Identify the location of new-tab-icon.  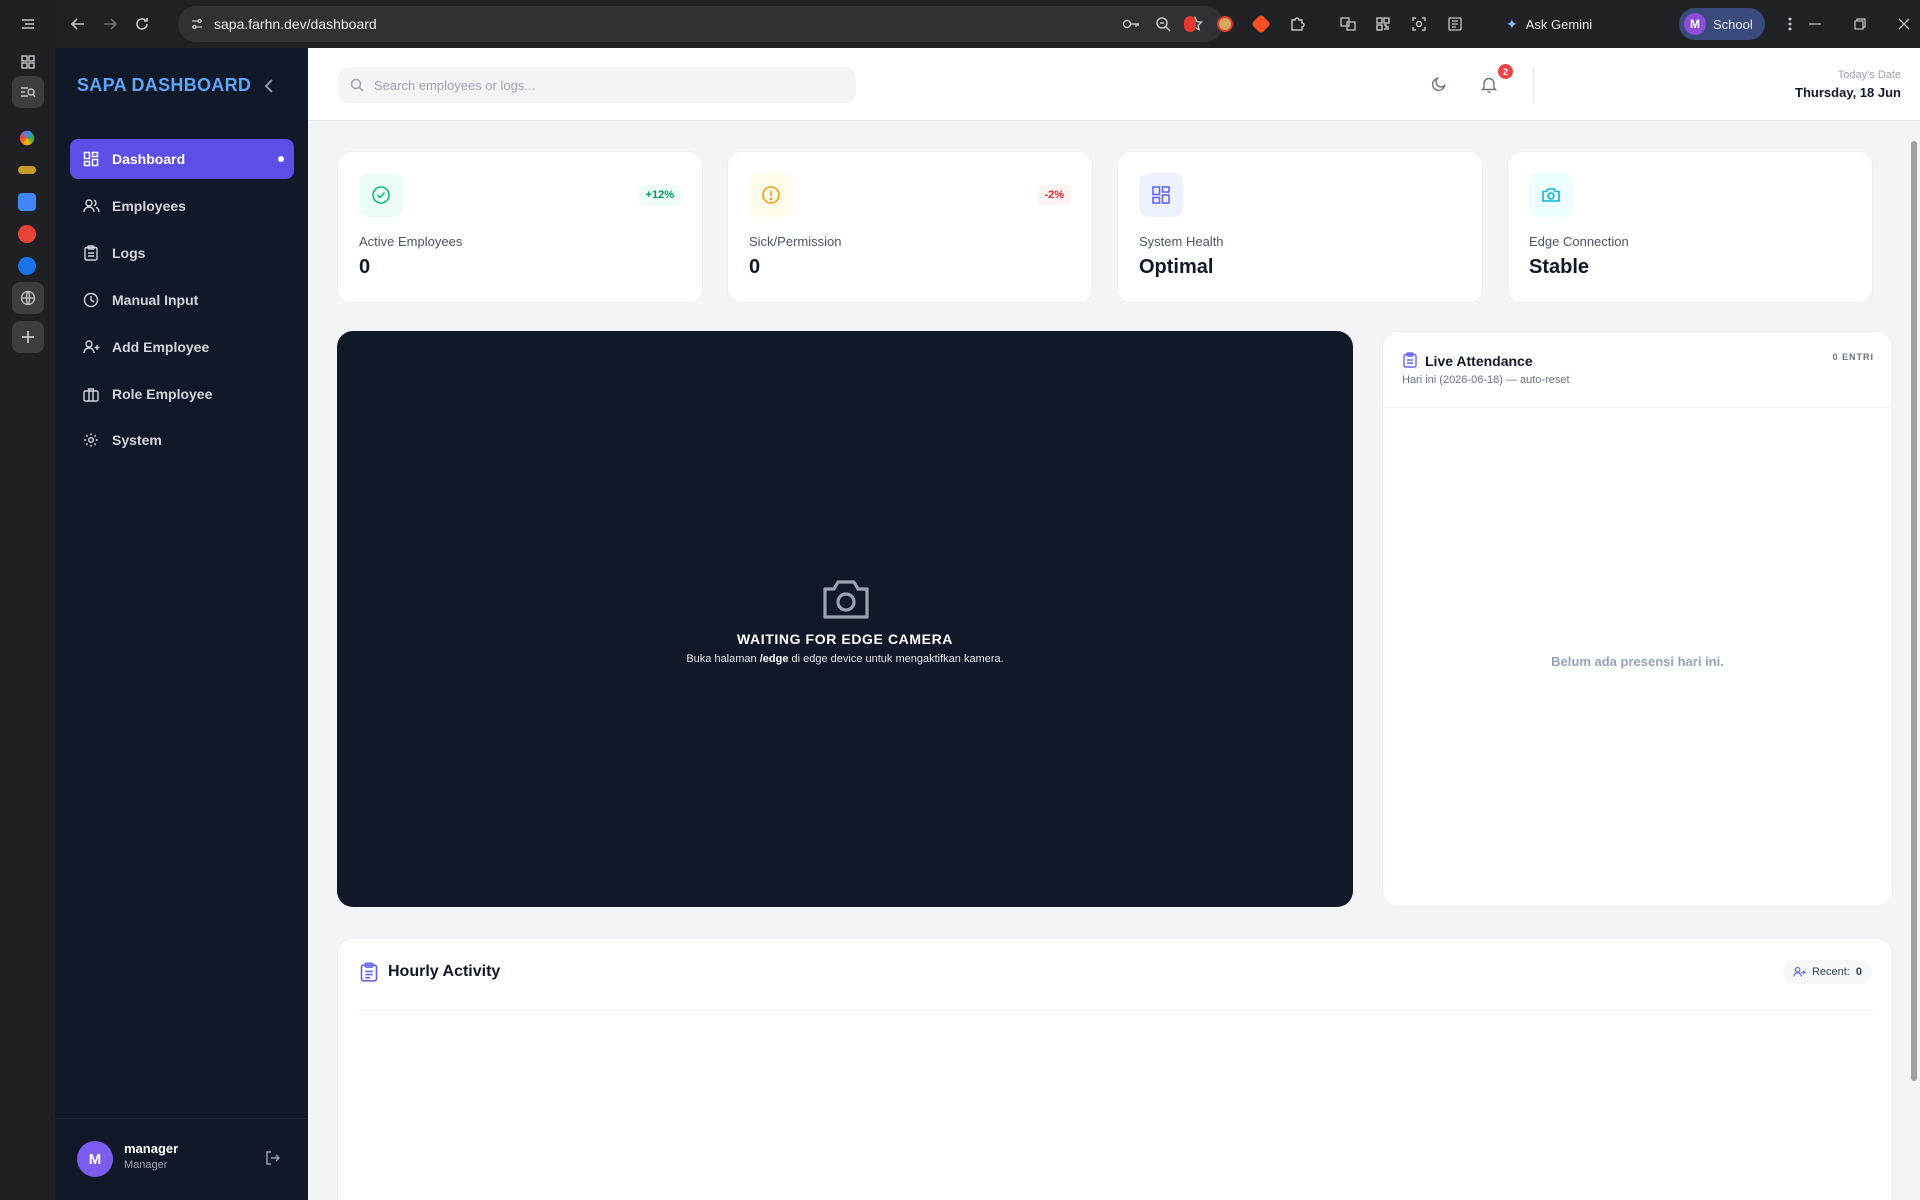
(28, 337).